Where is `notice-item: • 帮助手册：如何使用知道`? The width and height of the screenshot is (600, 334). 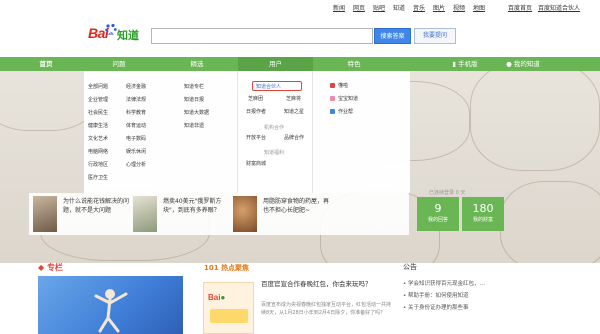
notice-item: • 帮助手册：如何使用知道 is located at coordinates (436, 295).